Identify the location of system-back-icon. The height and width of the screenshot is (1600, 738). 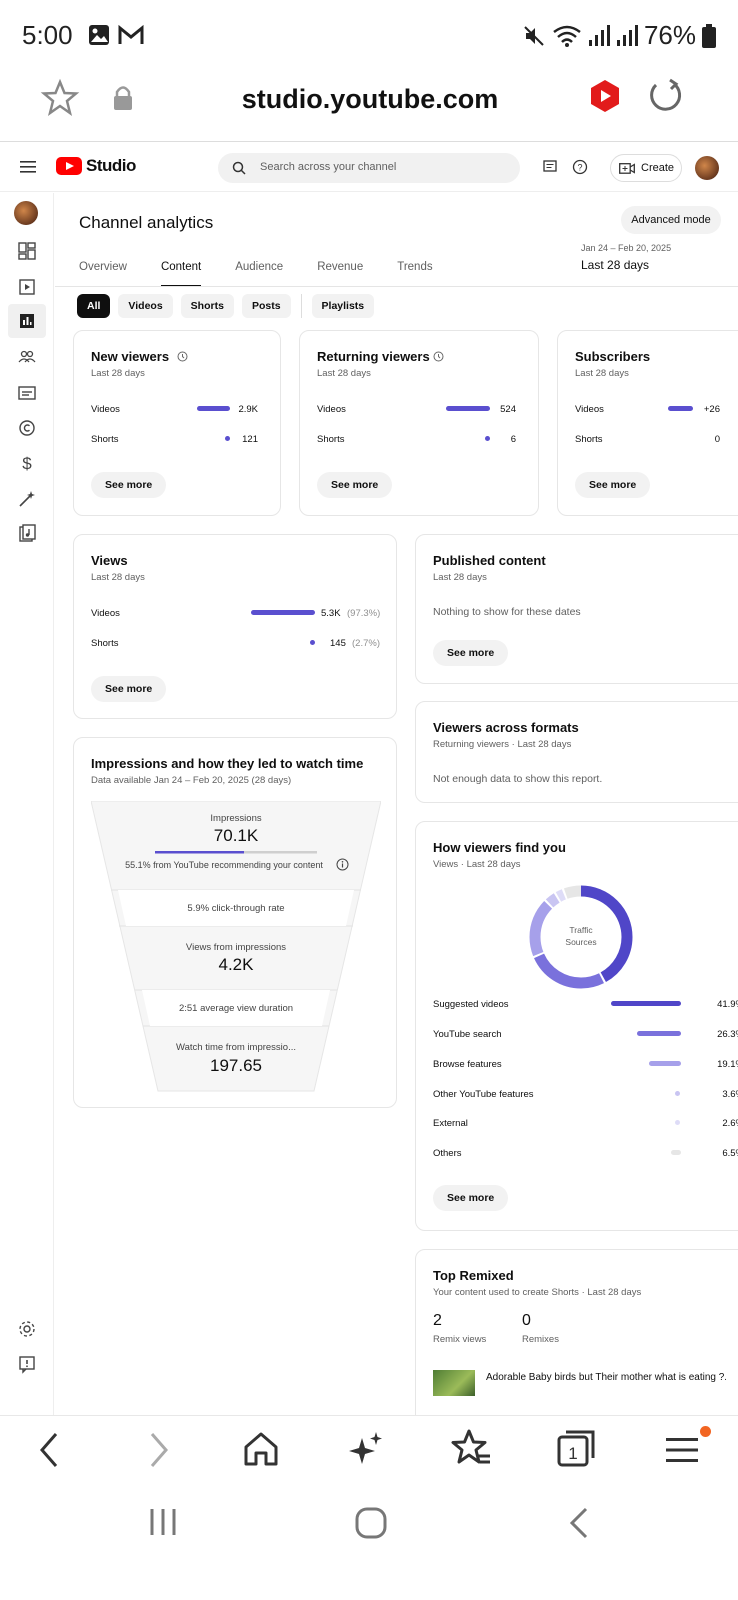
(579, 1523).